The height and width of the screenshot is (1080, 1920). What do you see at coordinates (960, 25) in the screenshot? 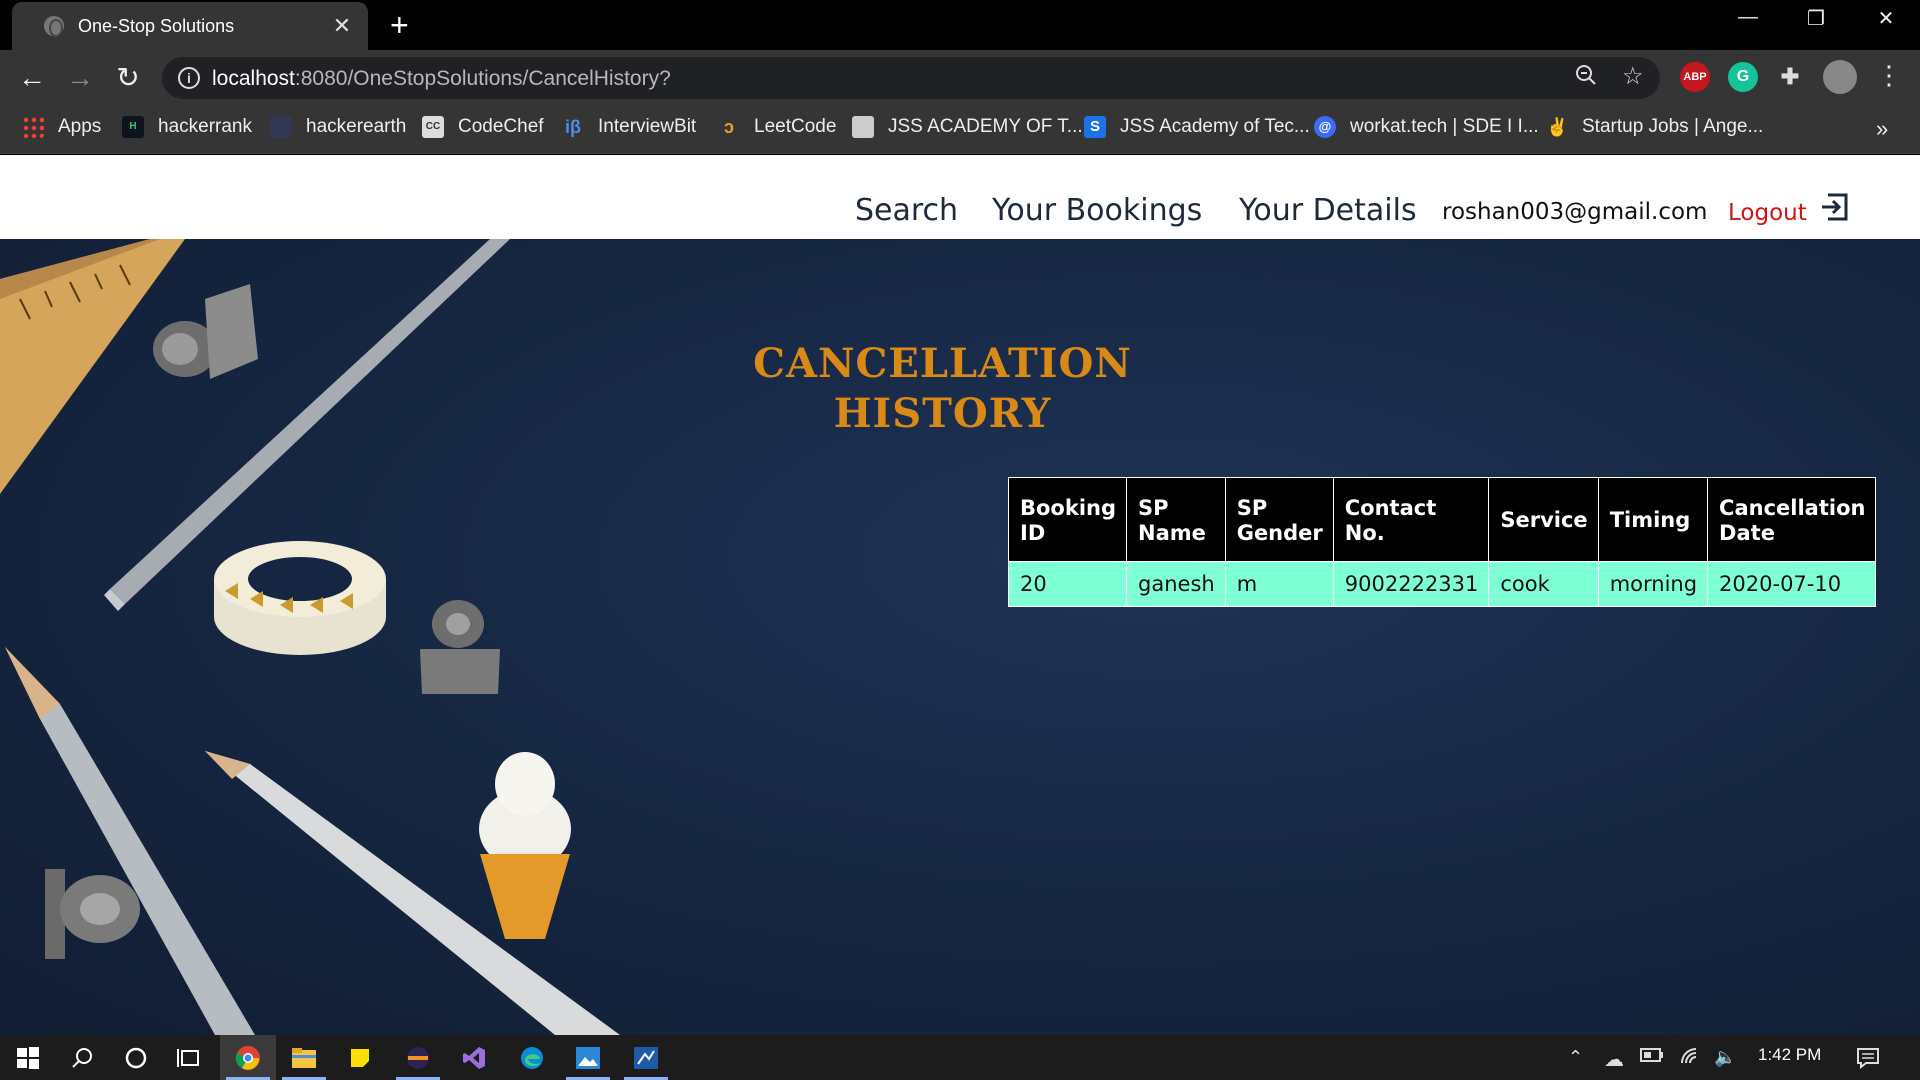
I see `tab-strip: One-Stop Solutions ✕ + — ❐ ✕` at bounding box center [960, 25].